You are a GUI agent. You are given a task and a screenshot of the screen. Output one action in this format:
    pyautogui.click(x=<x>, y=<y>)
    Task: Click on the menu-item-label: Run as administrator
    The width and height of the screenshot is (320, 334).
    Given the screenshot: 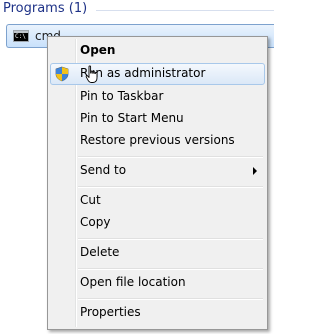 What is the action you would take?
    pyautogui.click(x=143, y=73)
    